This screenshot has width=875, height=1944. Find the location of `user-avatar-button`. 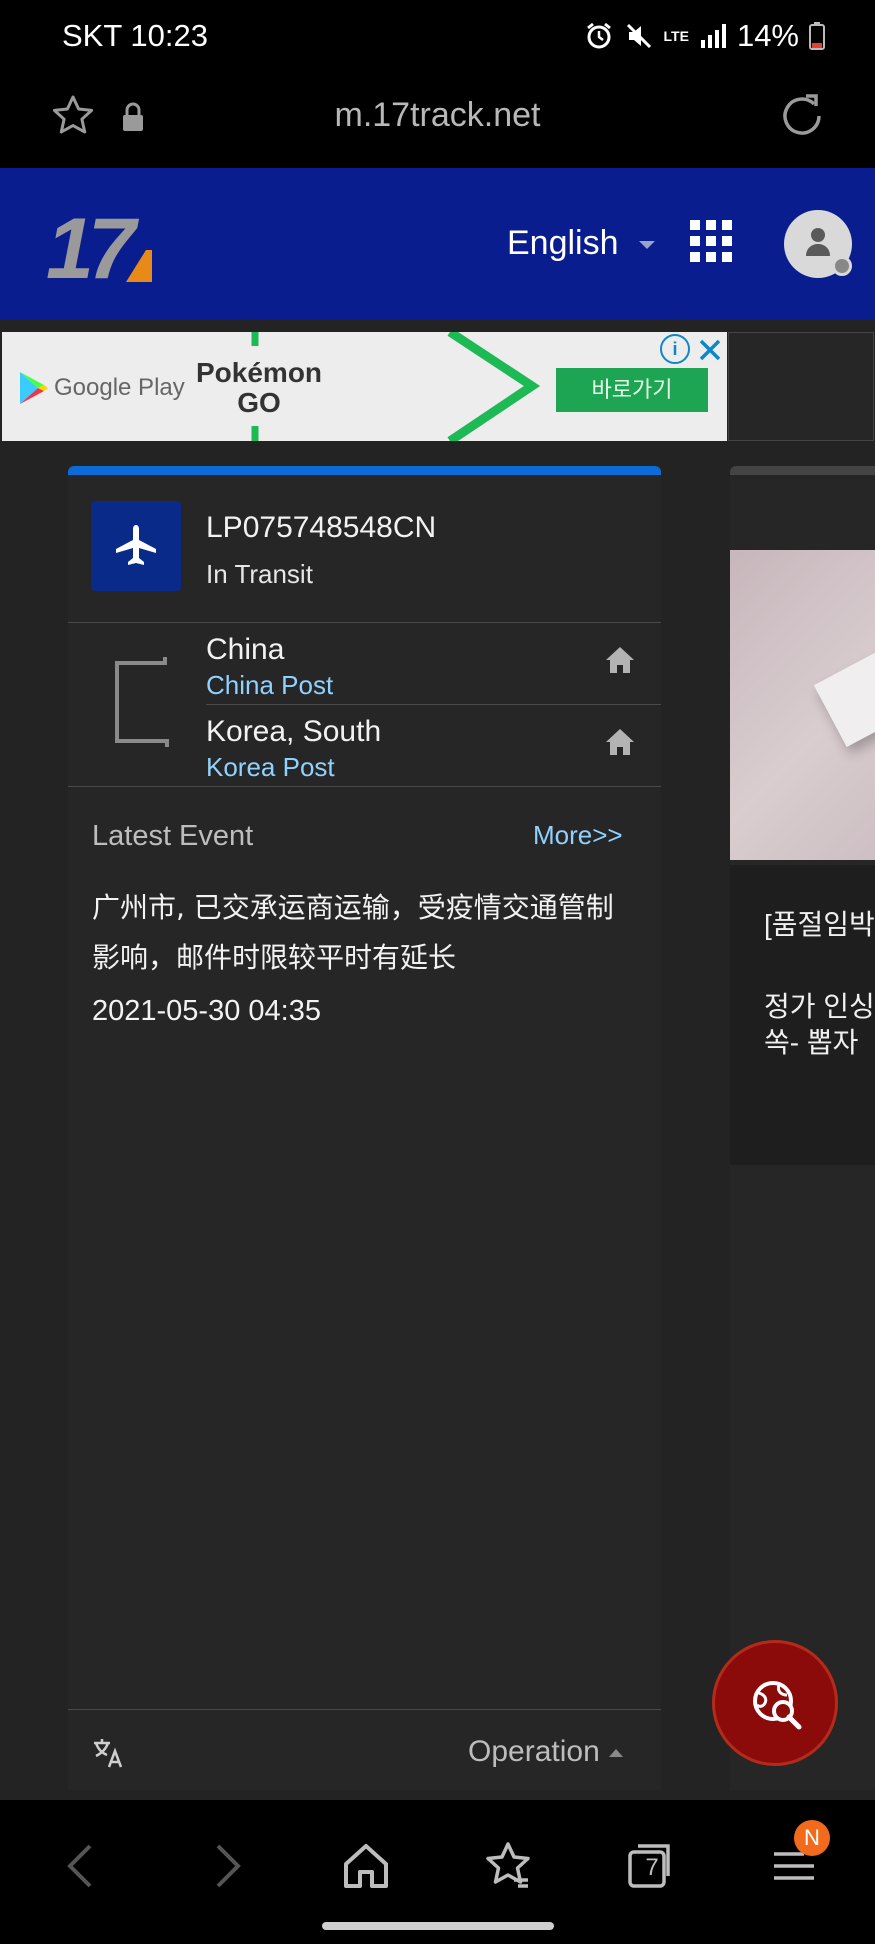

user-avatar-button is located at coordinates (818, 244).